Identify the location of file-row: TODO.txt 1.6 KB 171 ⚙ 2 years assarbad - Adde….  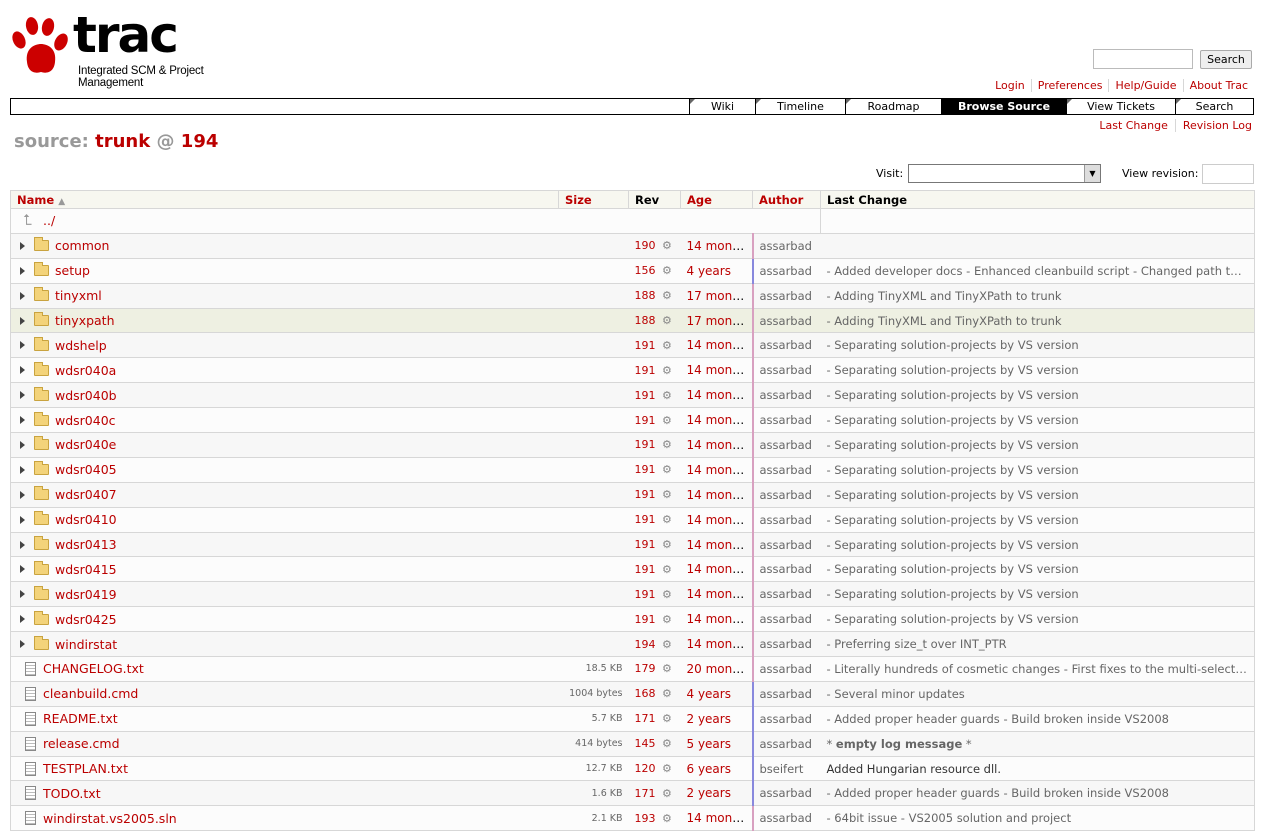
(632, 793).